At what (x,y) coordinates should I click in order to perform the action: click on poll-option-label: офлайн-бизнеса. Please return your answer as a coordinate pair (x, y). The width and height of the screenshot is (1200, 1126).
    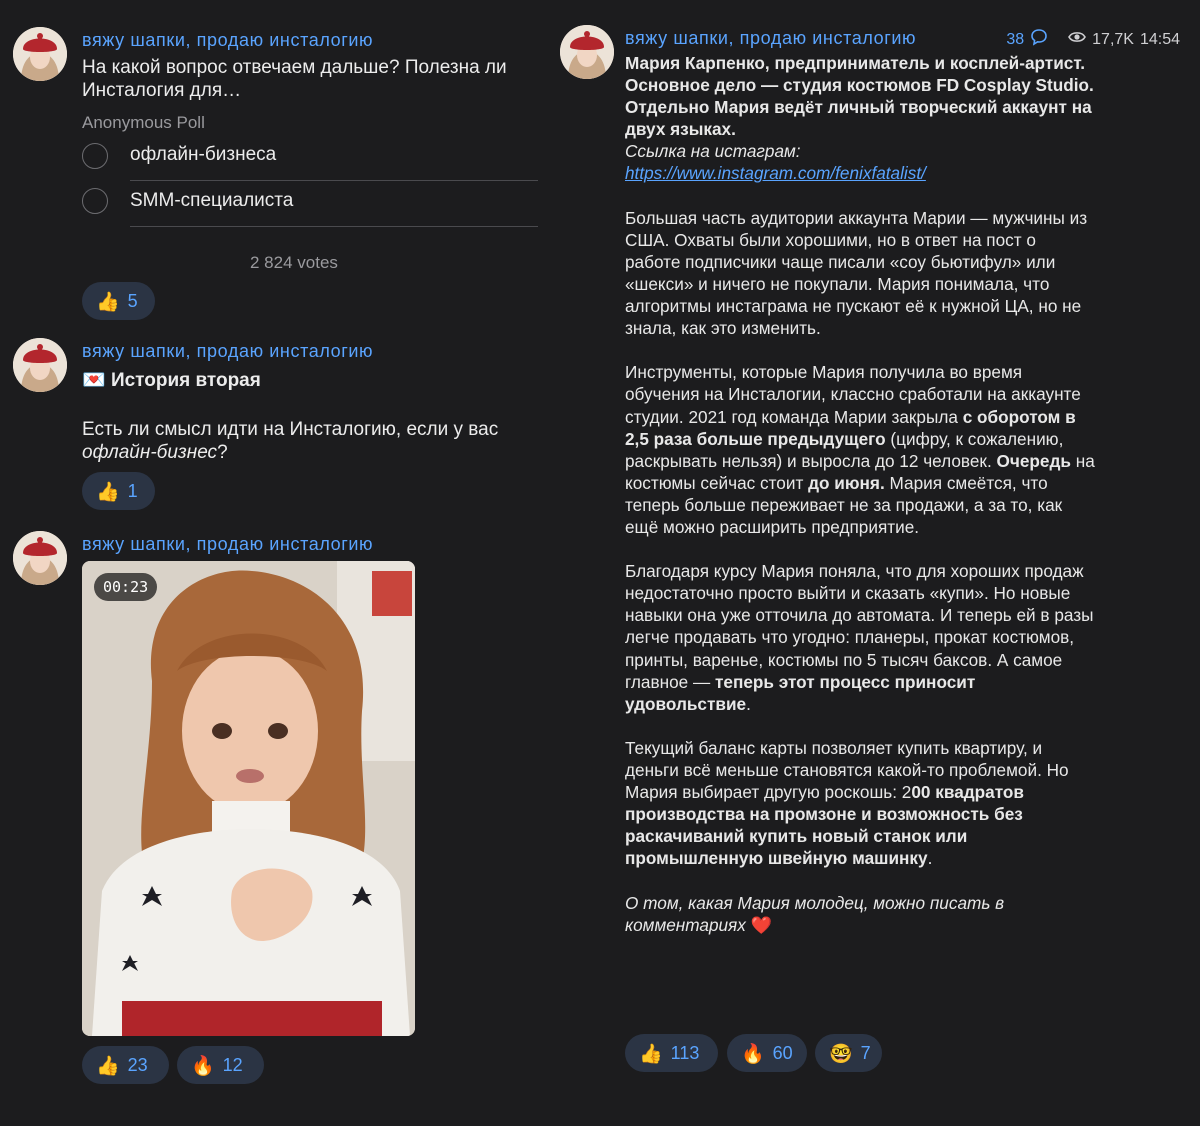
    Looking at the image, I should click on (203, 155).